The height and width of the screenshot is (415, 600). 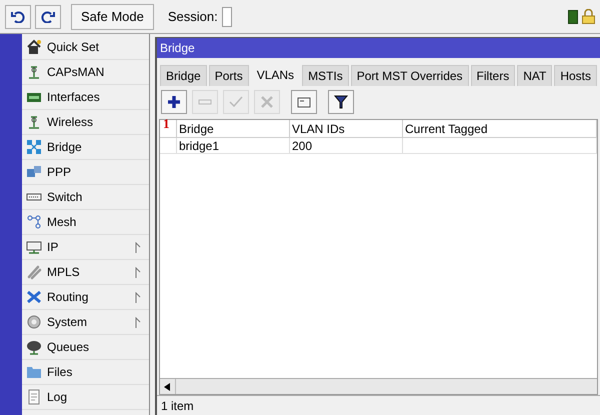 What do you see at coordinates (85, 372) in the screenshot?
I see `sidebar-item: Files` at bounding box center [85, 372].